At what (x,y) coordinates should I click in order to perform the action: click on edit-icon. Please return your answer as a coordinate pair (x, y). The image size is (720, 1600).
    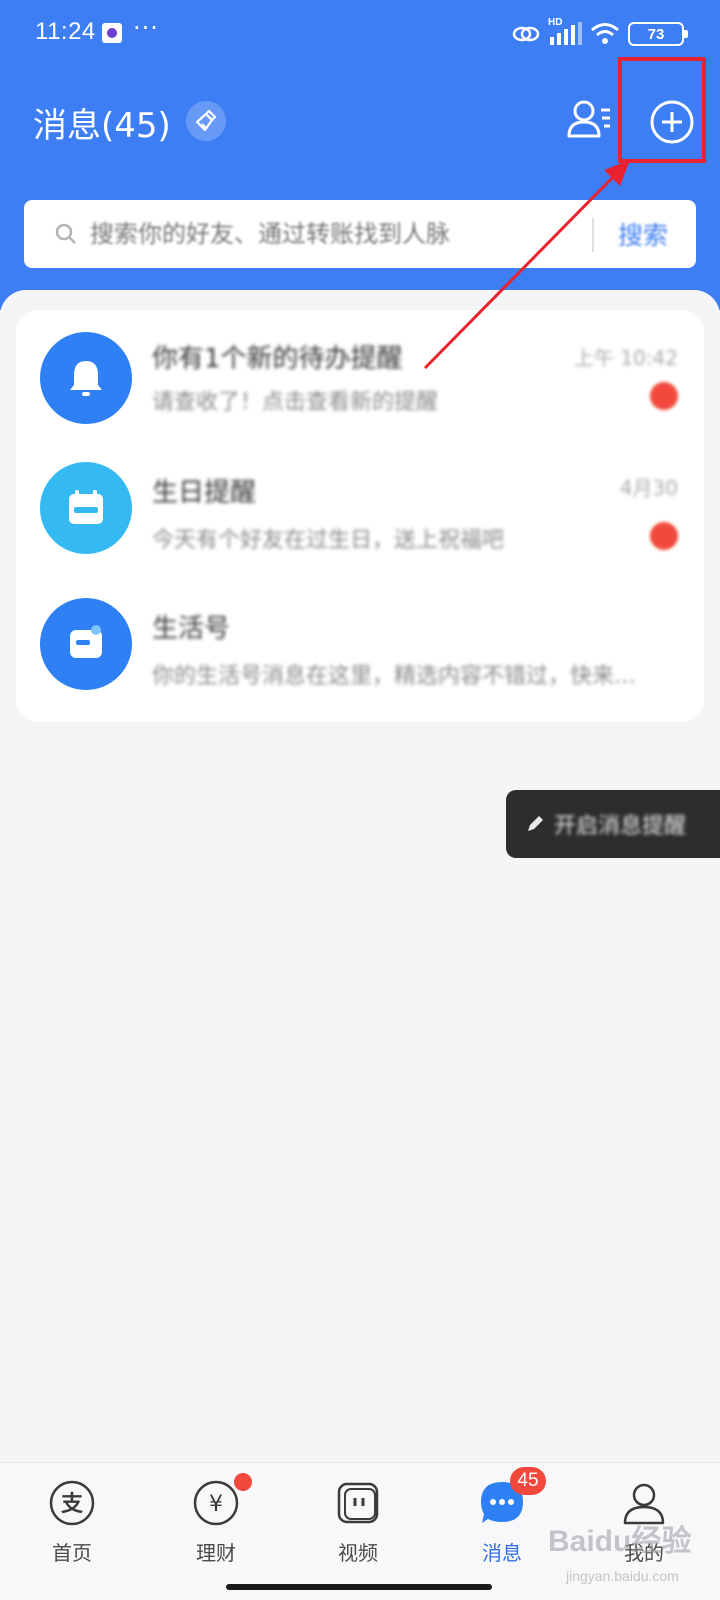
    Looking at the image, I should click on (535, 823).